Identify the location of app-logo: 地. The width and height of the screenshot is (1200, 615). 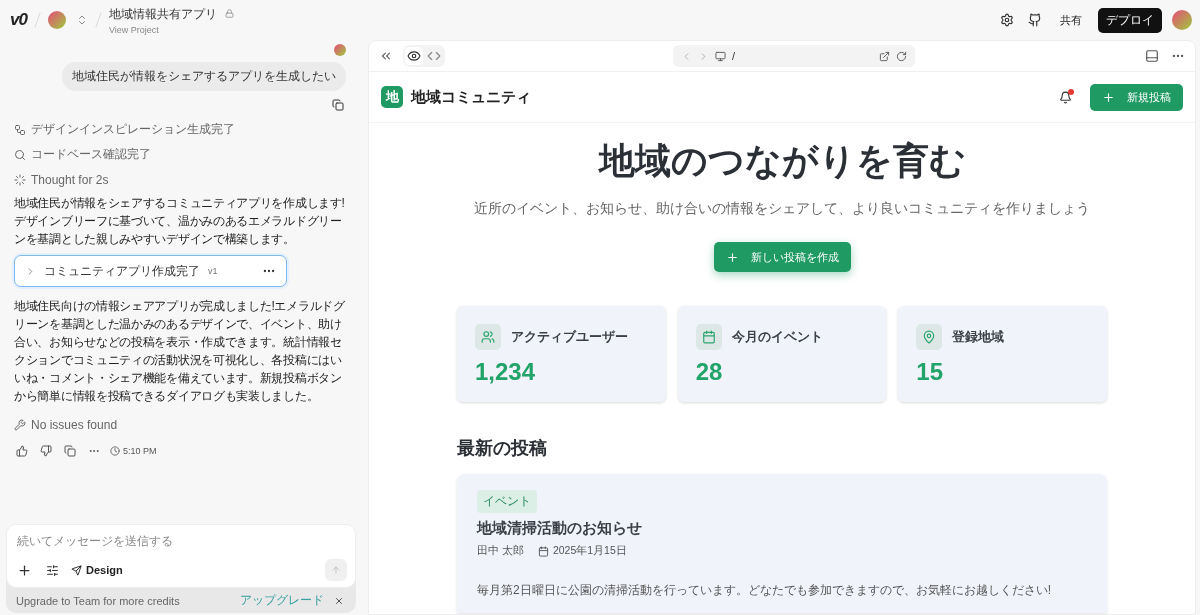
(392, 97).